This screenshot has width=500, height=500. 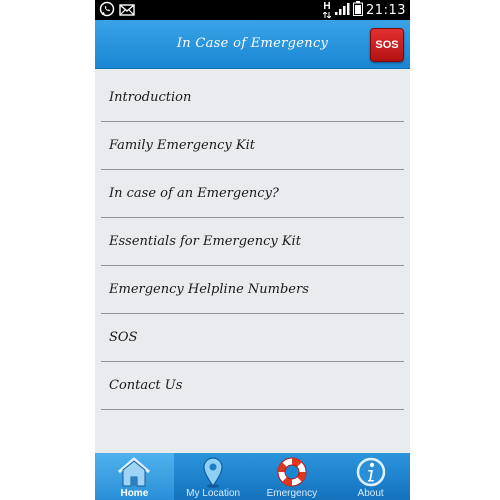 I want to click on tab-my-location: My Location, so click(x=213, y=476).